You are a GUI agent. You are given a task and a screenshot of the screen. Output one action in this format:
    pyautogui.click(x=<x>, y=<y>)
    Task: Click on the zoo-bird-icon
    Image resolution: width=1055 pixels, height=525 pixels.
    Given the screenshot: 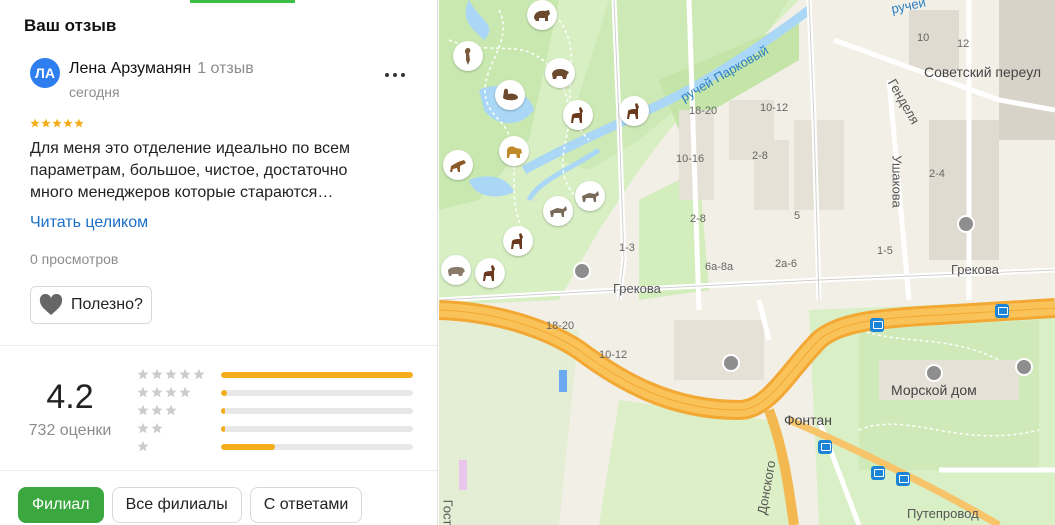 What is the action you would take?
    pyautogui.click(x=468, y=56)
    